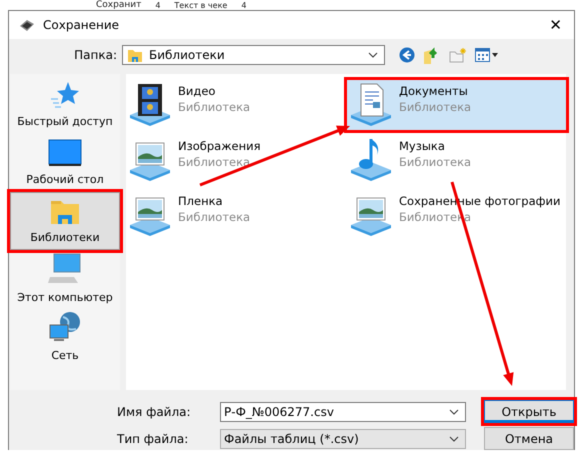 This screenshot has height=451, width=586. I want to click on folder-icon, so click(135, 55).